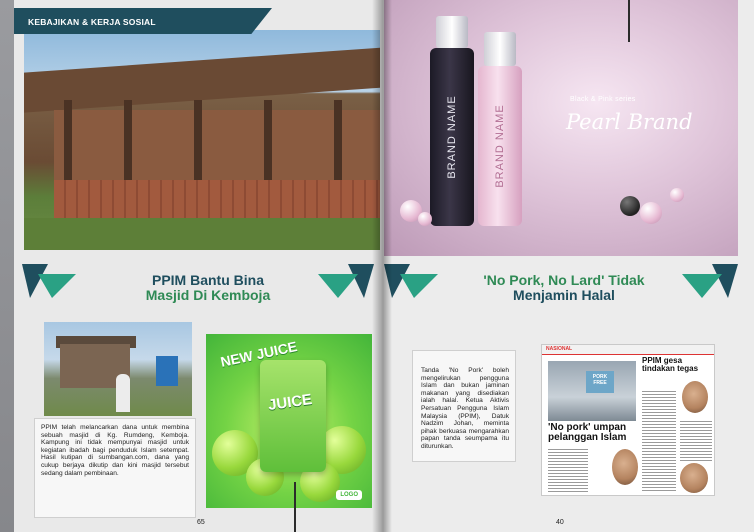  Describe the element at coordinates (217, 200) in the screenshot. I see `brick-wall` at that location.